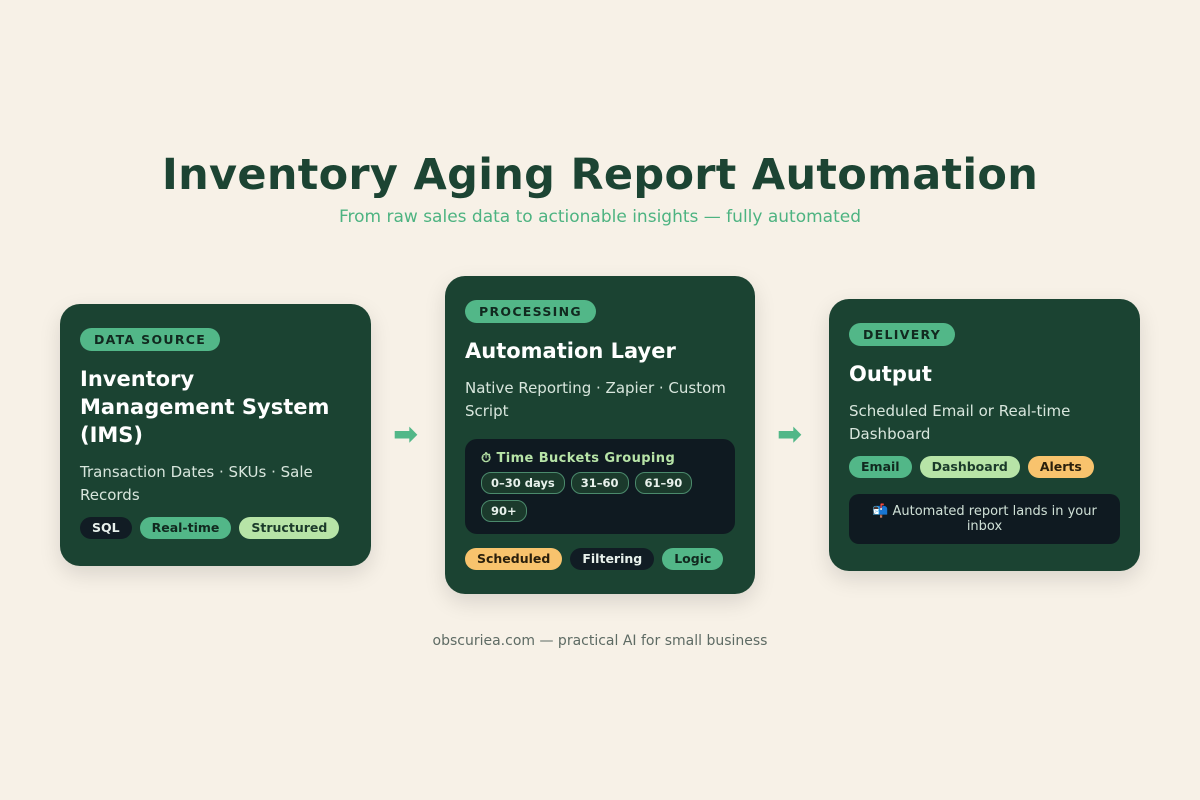 The image size is (1200, 800). Describe the element at coordinates (504, 511) in the screenshot. I see `bucket-90-plus: 90+` at that location.